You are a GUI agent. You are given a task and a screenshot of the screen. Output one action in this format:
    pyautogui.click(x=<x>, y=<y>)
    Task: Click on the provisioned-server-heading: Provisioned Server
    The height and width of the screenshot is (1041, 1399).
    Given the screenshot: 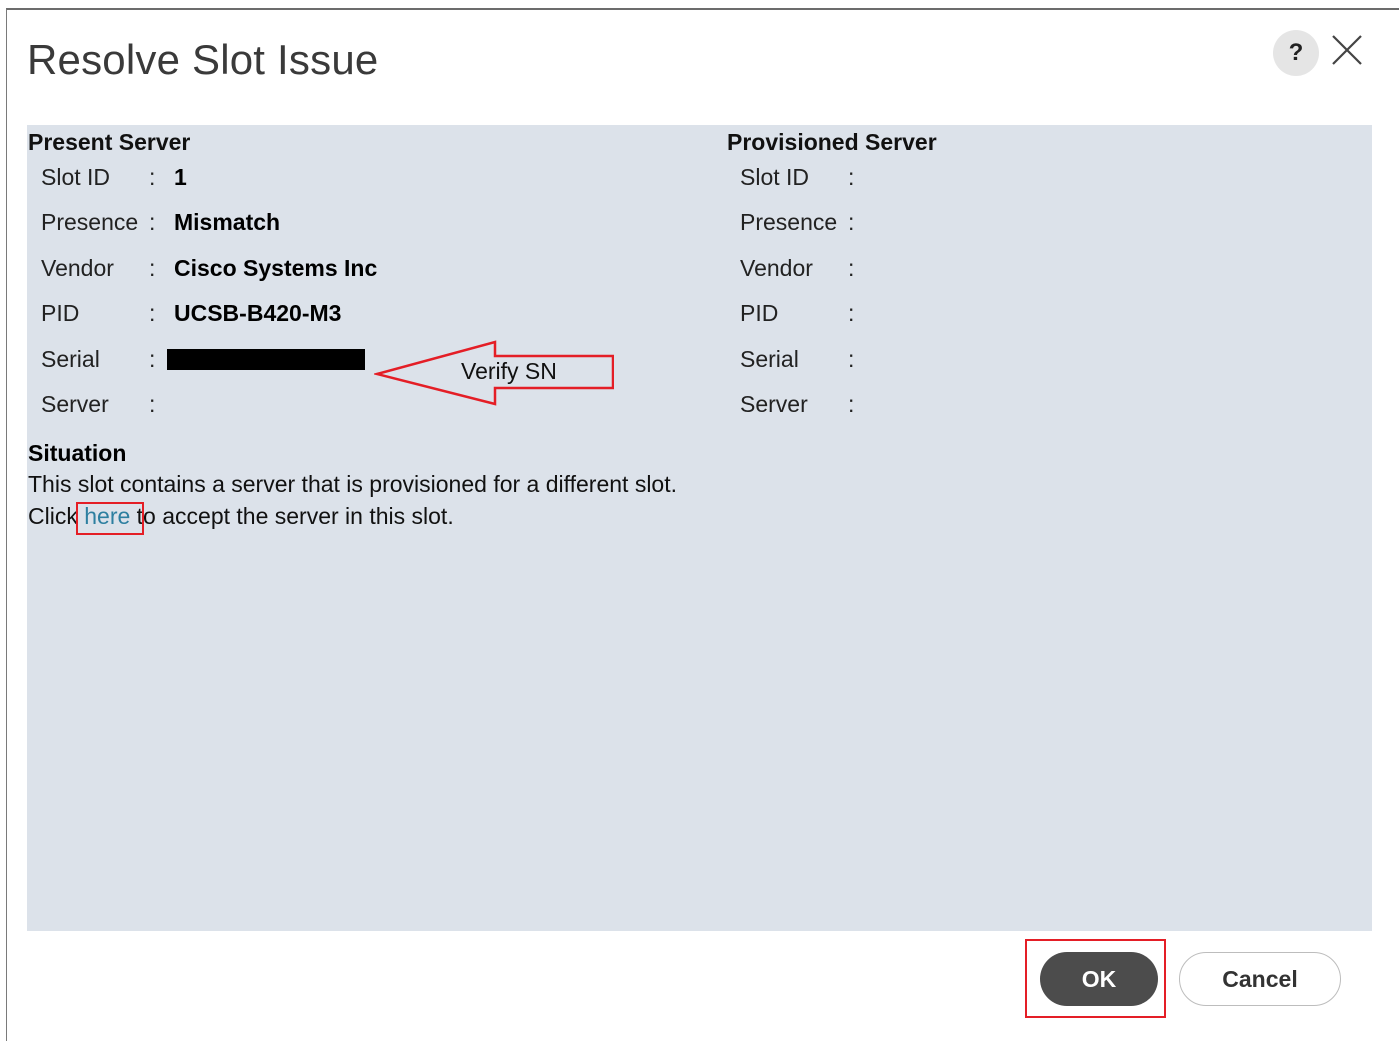 What is the action you would take?
    pyautogui.click(x=832, y=142)
    